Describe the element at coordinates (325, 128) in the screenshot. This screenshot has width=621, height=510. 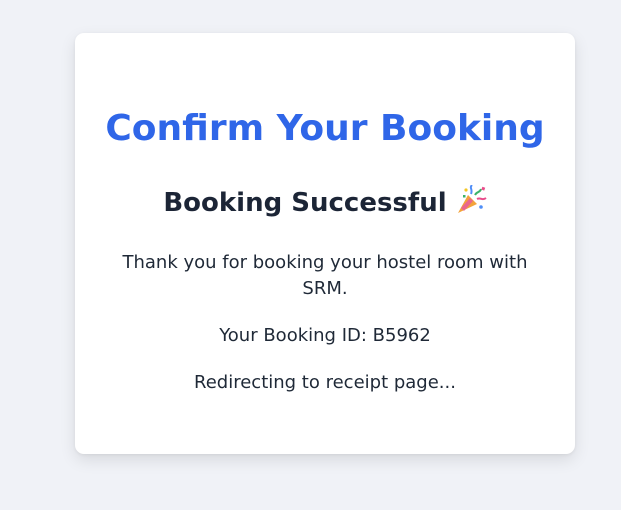
I see `page-title: Confirm Your Booking` at that location.